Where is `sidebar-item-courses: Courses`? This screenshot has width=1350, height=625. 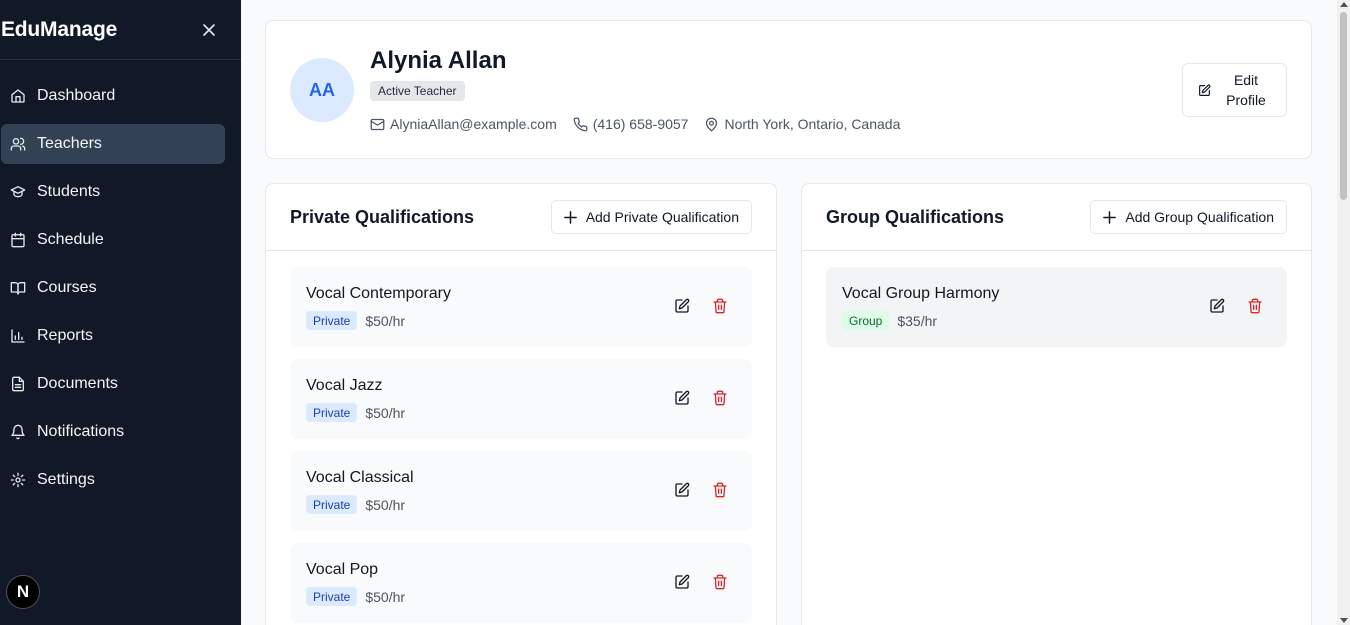 sidebar-item-courses: Courses is located at coordinates (113, 288).